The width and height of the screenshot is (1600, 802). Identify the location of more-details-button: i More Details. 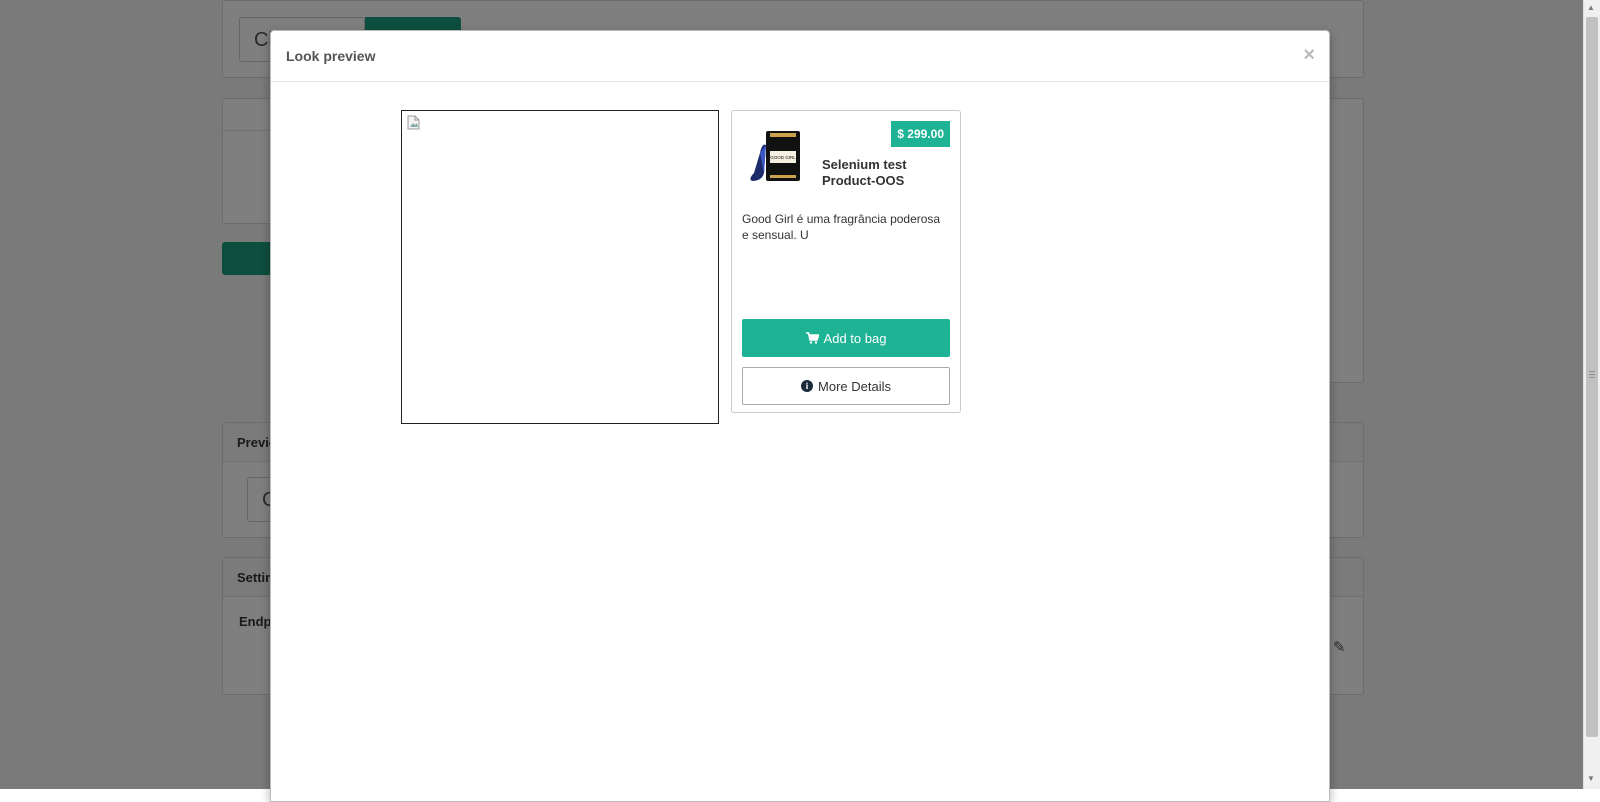
(846, 386).